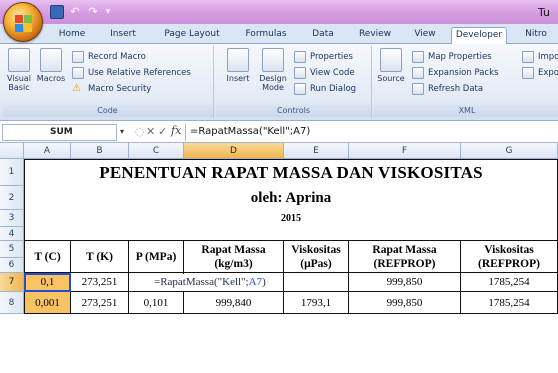 Image resolution: width=558 pixels, height=373 pixels. What do you see at coordinates (47, 303) in the screenshot?
I see `cell-a8: 0,001` at bounding box center [47, 303].